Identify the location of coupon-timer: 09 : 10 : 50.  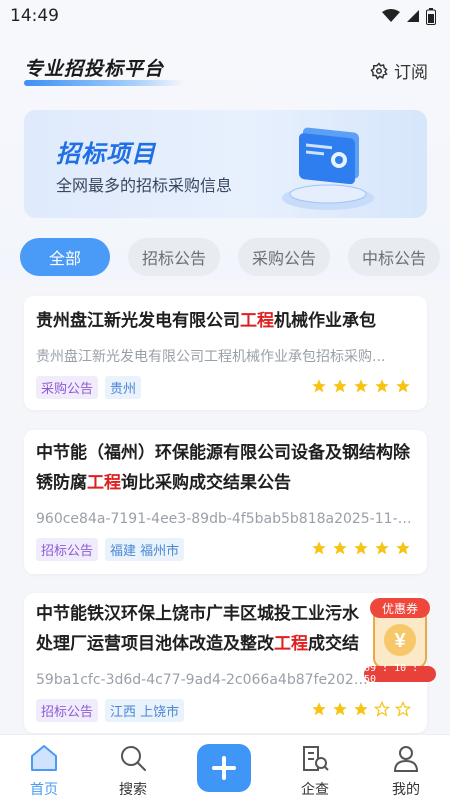
(400, 674).